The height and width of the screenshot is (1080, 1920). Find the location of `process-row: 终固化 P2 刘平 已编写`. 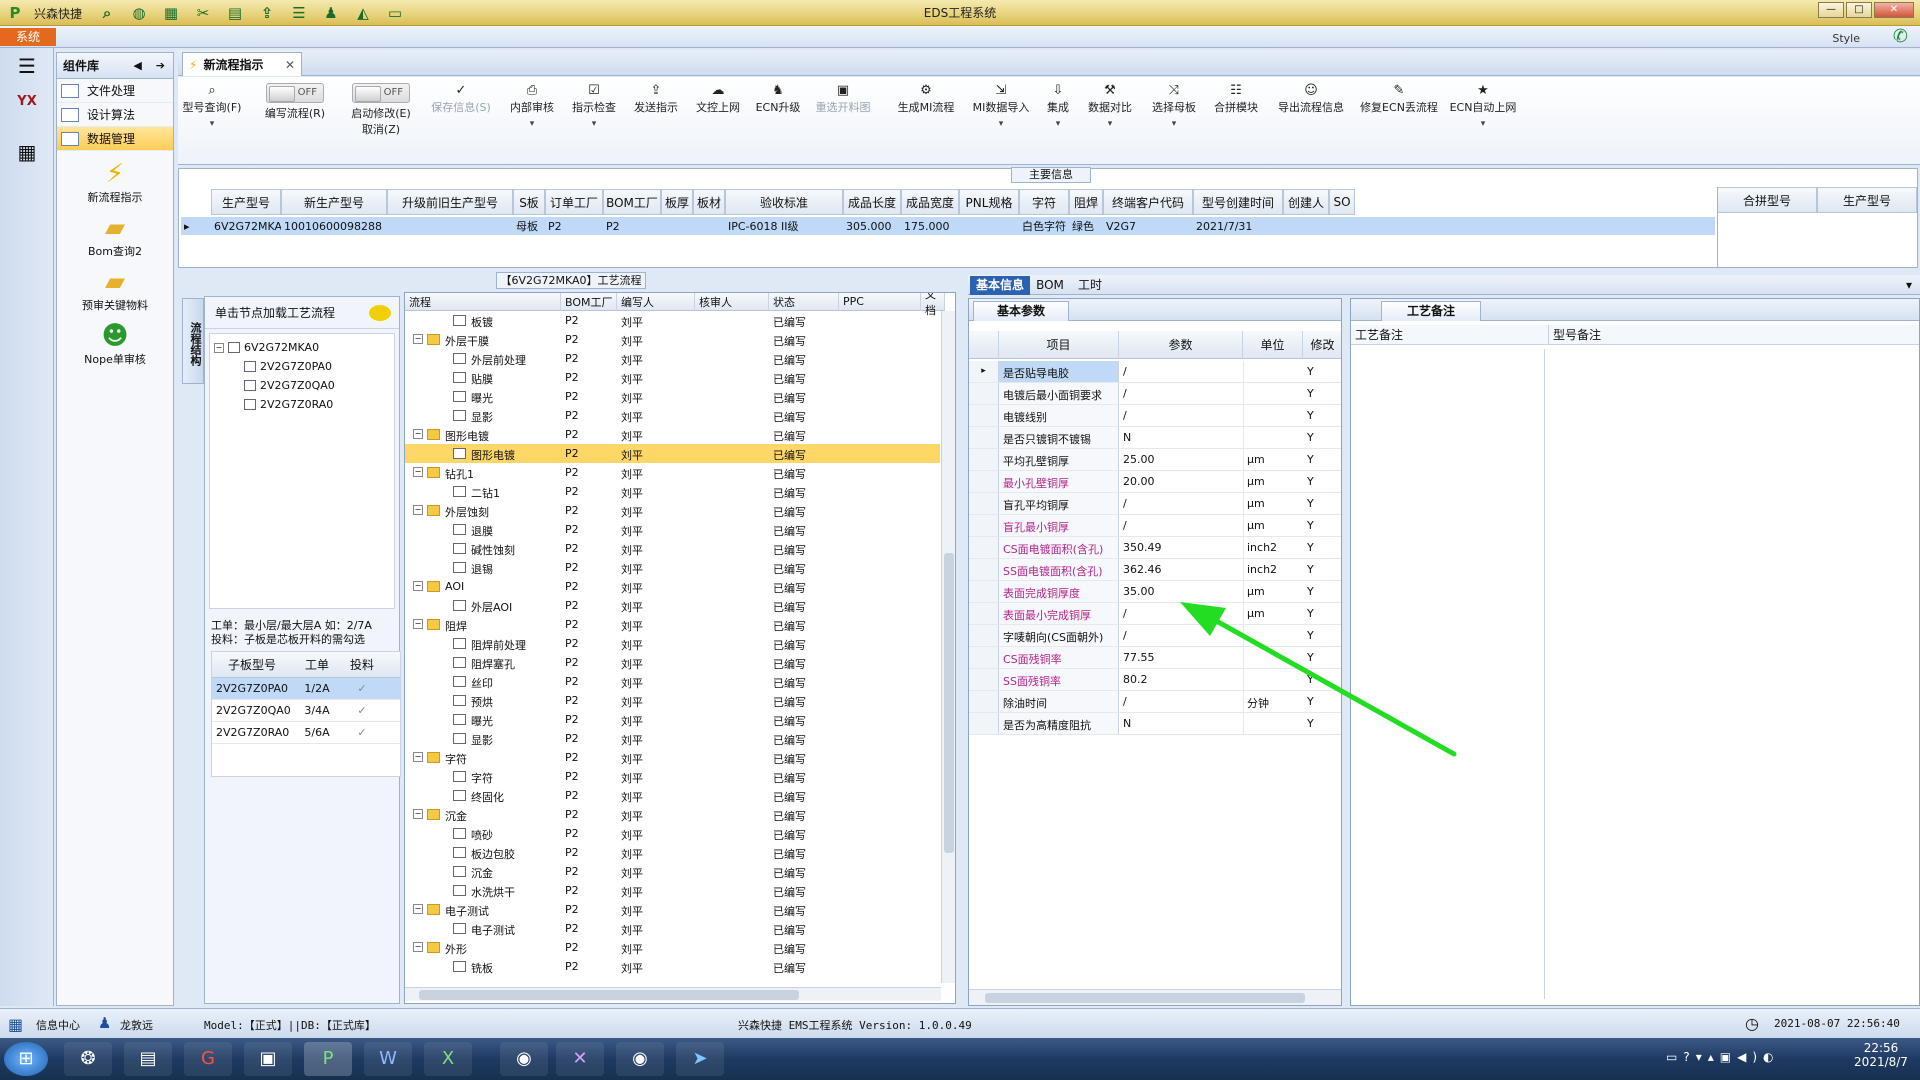

process-row: 终固化 P2 刘平 已编写 is located at coordinates (672, 795).